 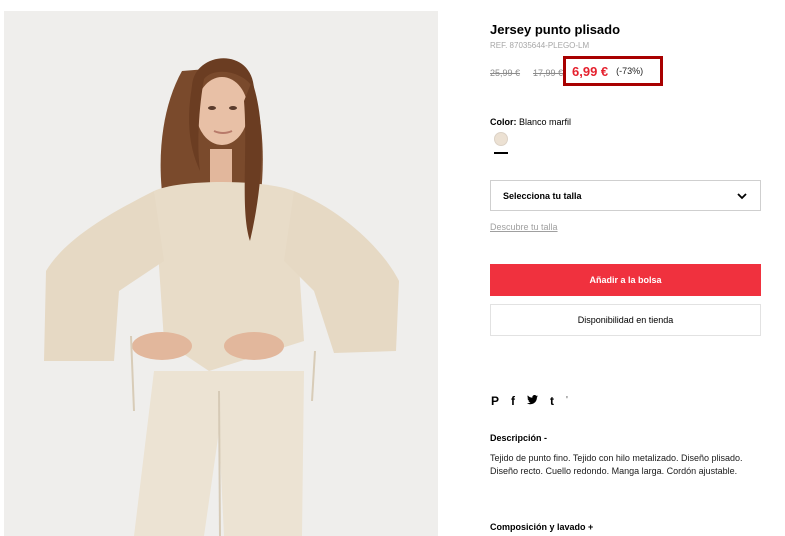 I want to click on selected-swatch-indicator, so click(x=501, y=153).